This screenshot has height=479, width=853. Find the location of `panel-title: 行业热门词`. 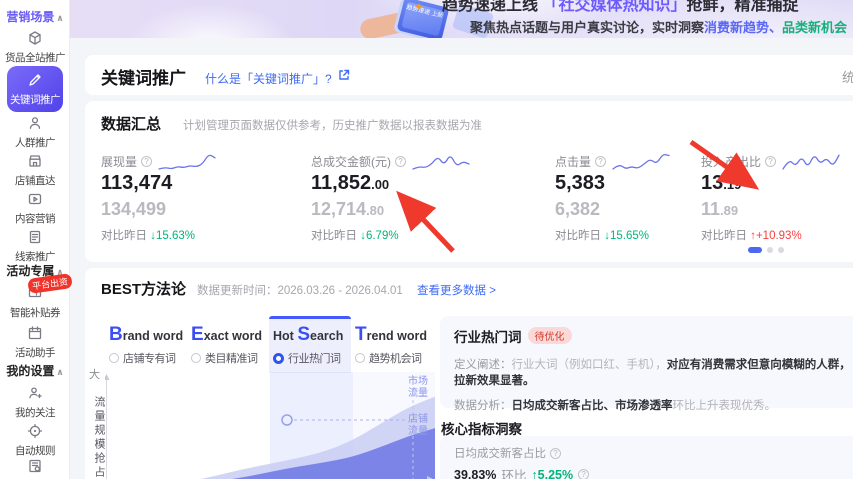

panel-title: 行业热门词 is located at coordinates (488, 337).